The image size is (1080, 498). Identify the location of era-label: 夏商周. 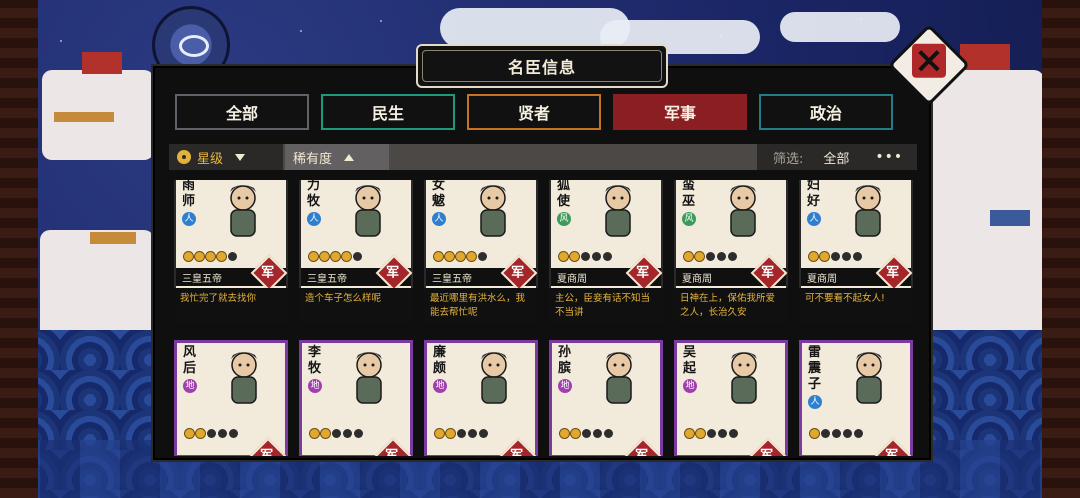
(697, 279).